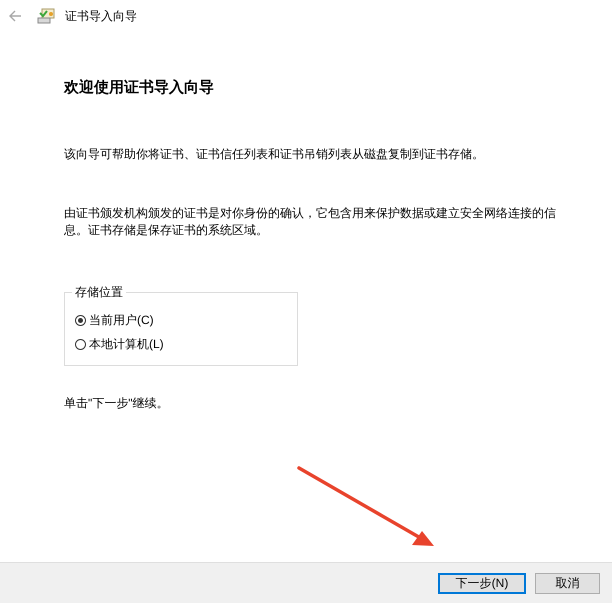 The width and height of the screenshot is (612, 603). I want to click on wizard-heading: 欢迎使用证书导入向导, so click(139, 87).